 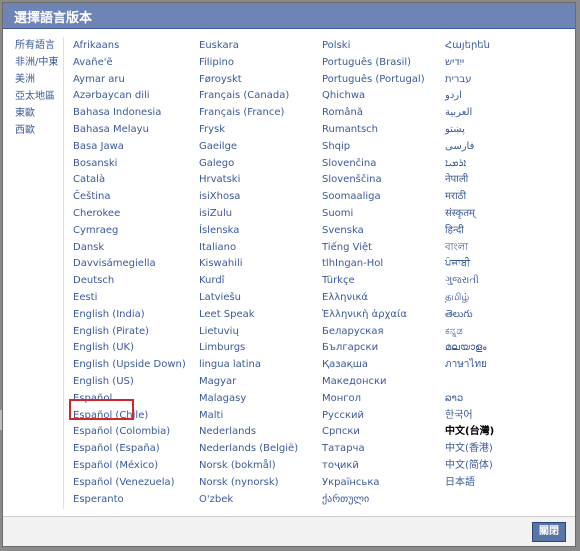 I want to click on language-link: Dansk, so click(x=135, y=248).